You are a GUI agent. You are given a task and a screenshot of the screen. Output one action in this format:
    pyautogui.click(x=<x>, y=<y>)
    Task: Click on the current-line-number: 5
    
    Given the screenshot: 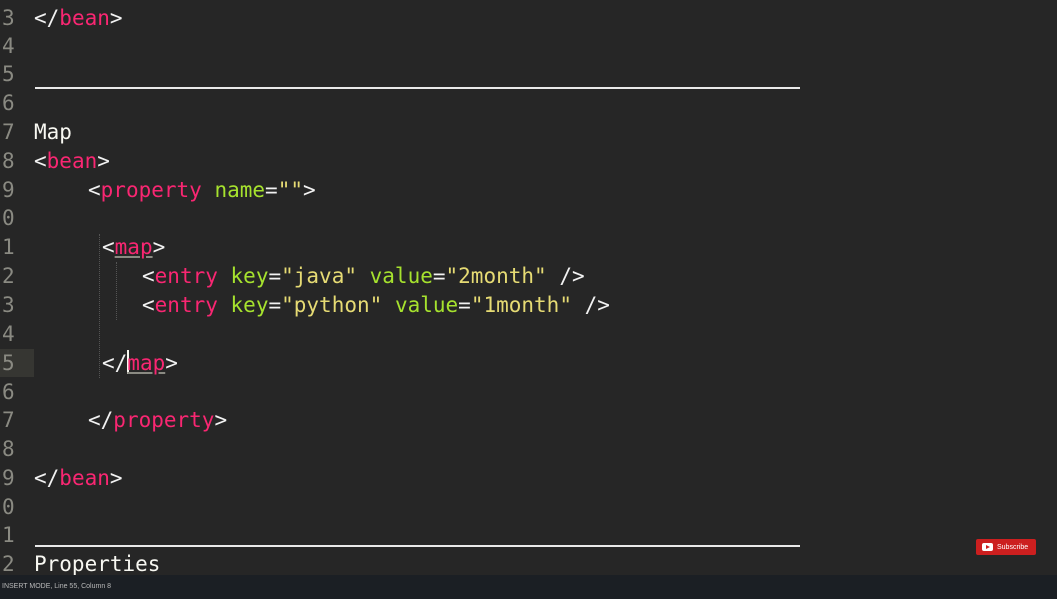 What is the action you would take?
    pyautogui.click(x=17, y=363)
    